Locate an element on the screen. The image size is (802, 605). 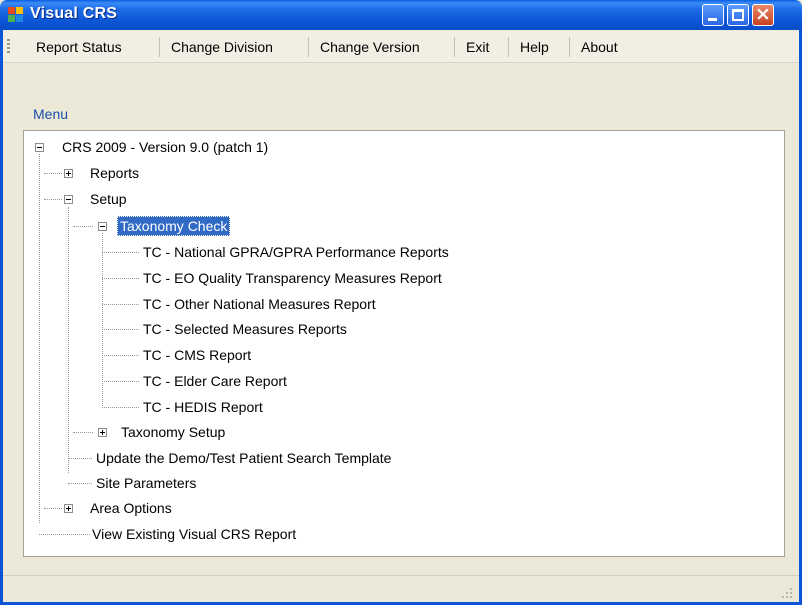
tree-node-taxonomy-setup: Taxonomy Setup is located at coordinates (173, 432).